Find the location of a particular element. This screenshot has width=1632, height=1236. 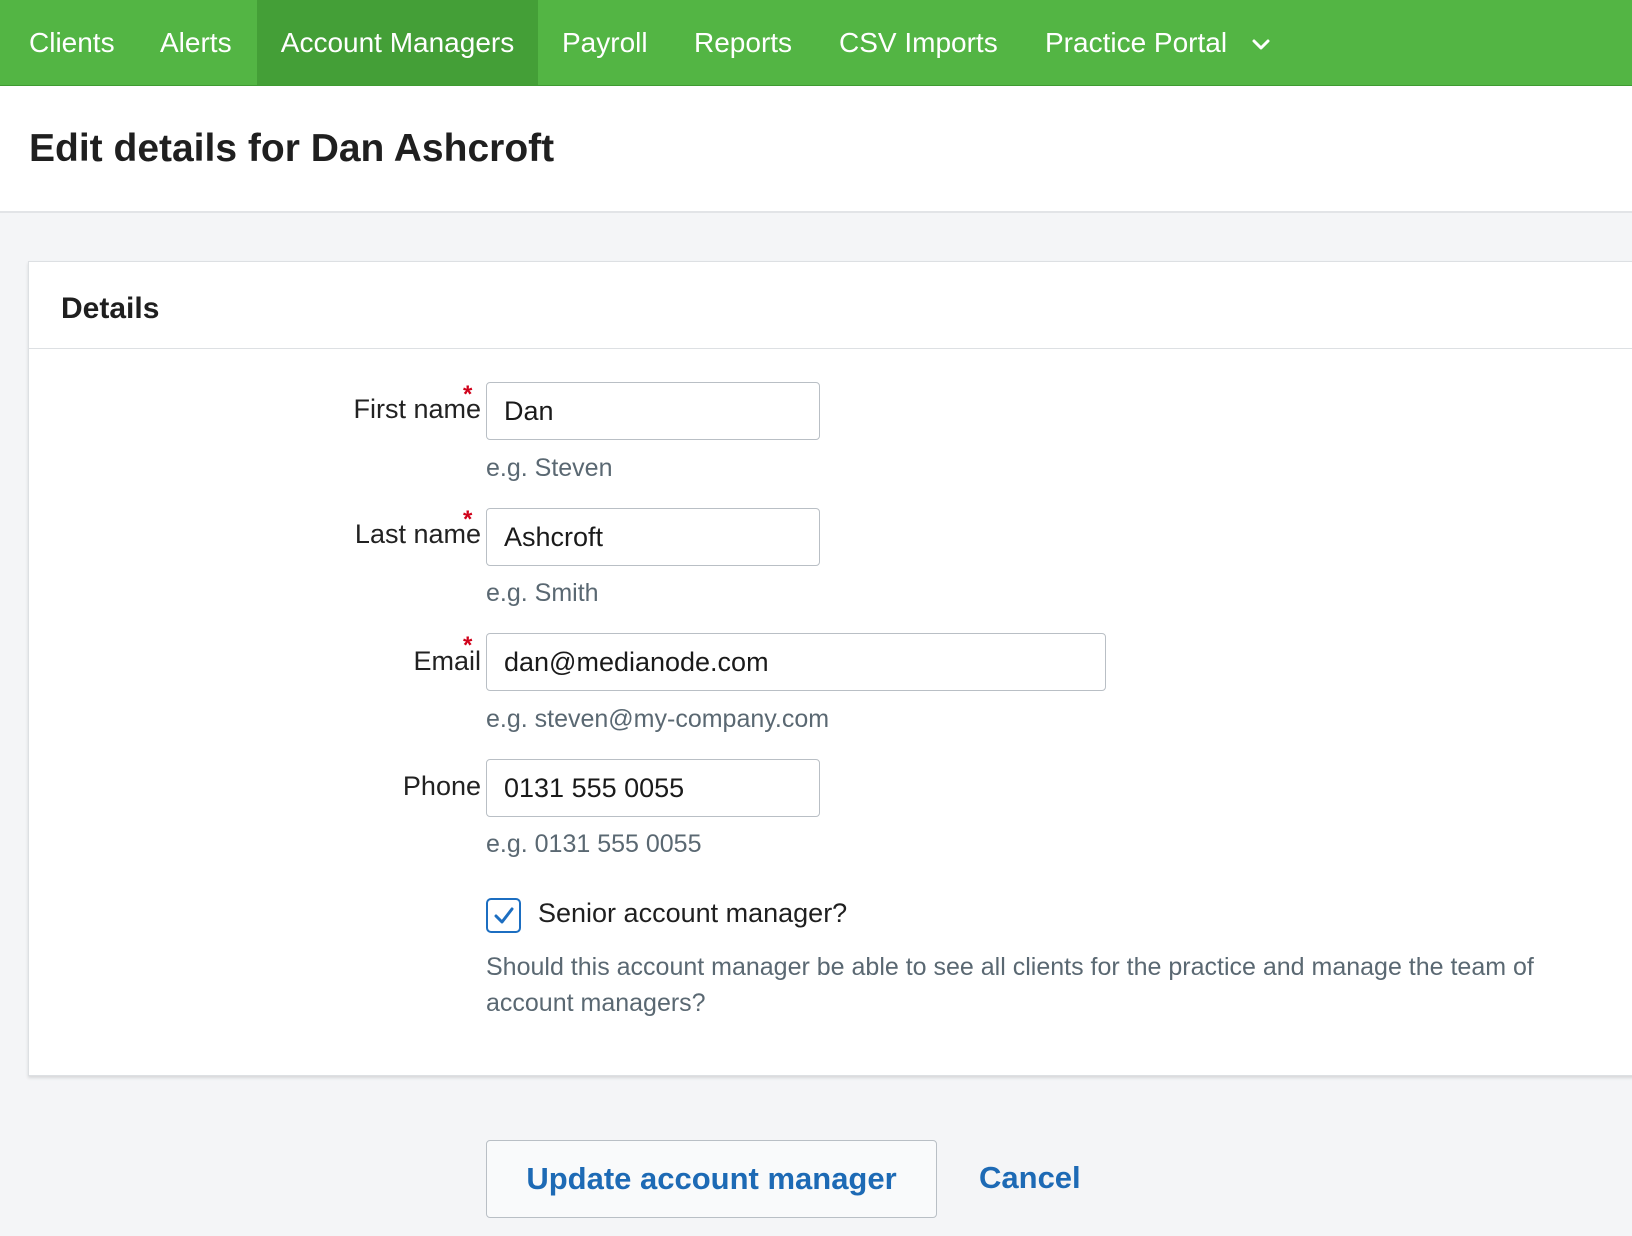

last-name-hint: e.g. Smith is located at coordinates (542, 593).